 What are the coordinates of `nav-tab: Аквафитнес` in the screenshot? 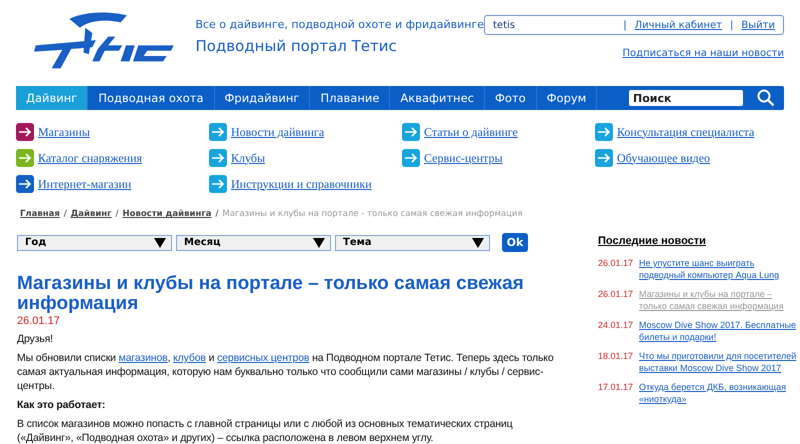 It's located at (437, 98).